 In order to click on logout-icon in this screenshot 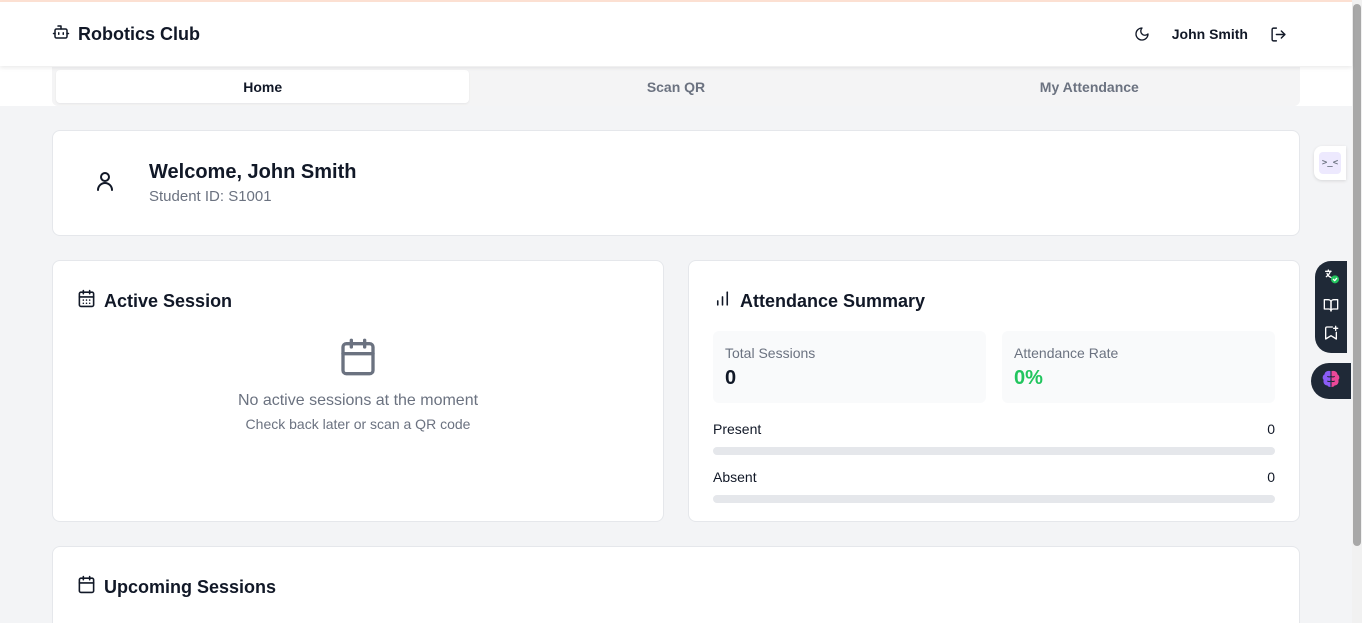, I will do `click(1278, 34)`.